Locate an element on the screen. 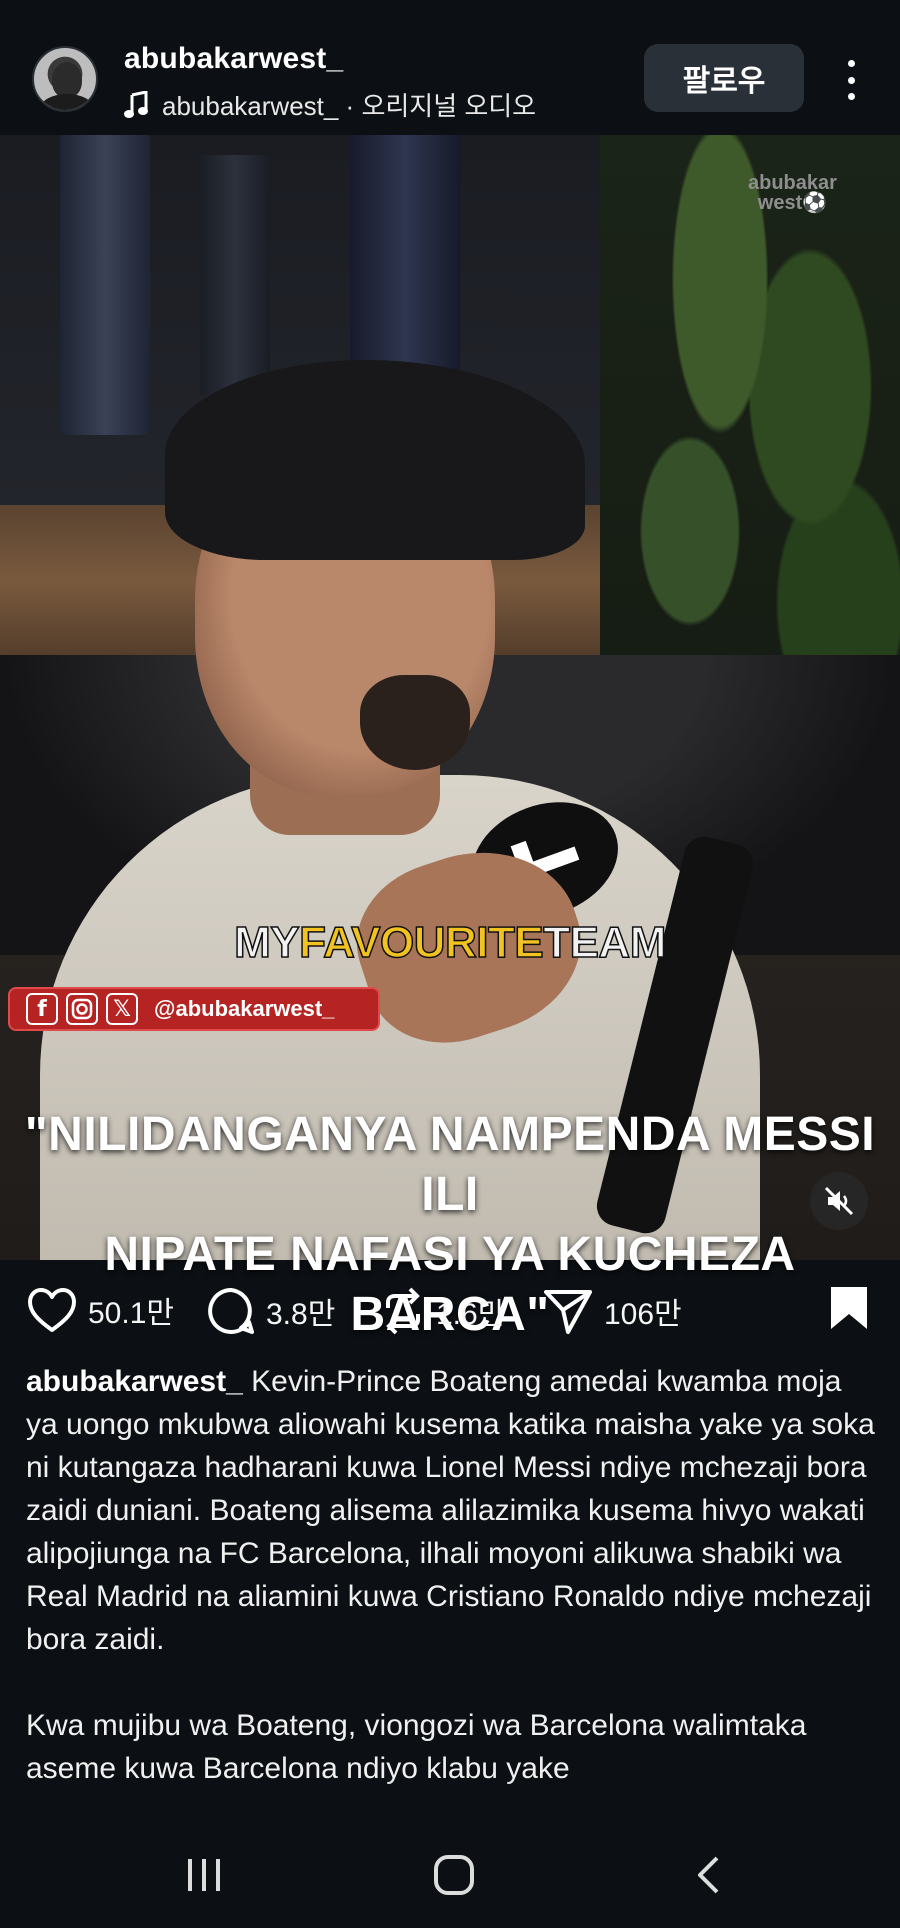  system-navigation-bar is located at coordinates (450, 1874).